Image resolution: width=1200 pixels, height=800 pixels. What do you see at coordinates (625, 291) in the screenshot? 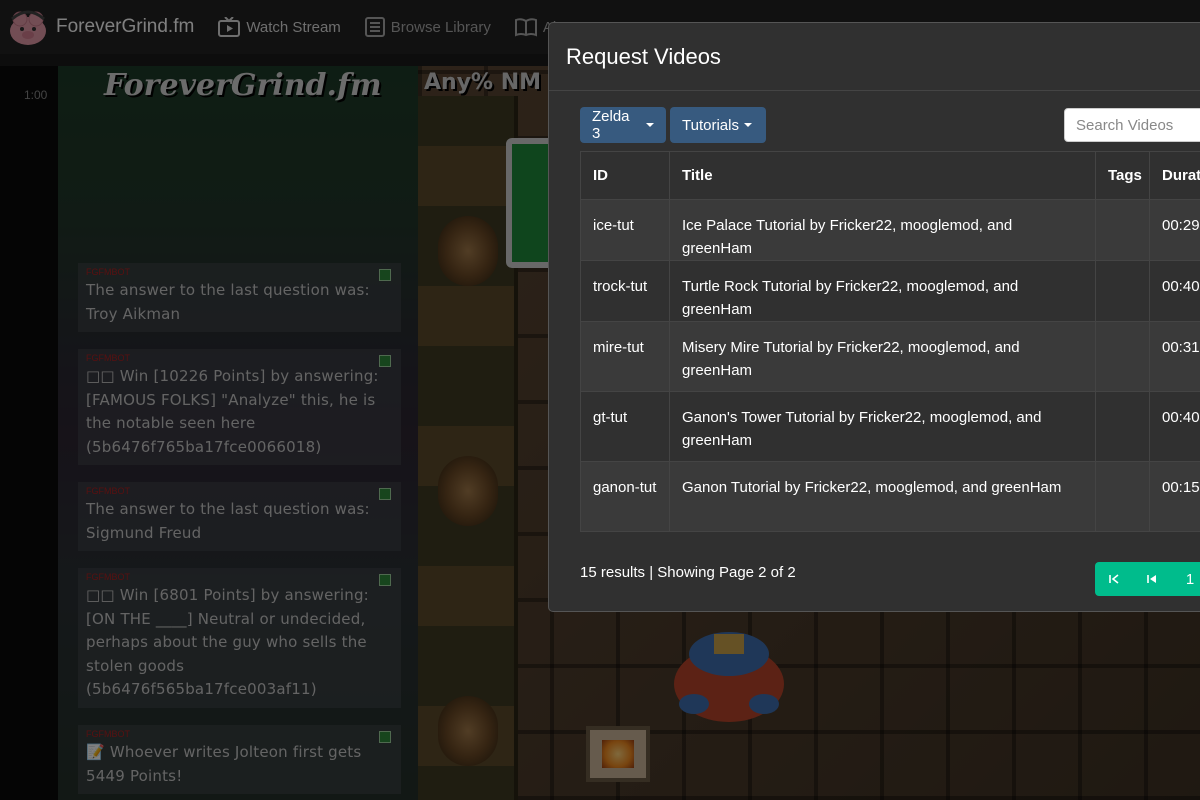
I see `cell-id: trock-tut` at bounding box center [625, 291].